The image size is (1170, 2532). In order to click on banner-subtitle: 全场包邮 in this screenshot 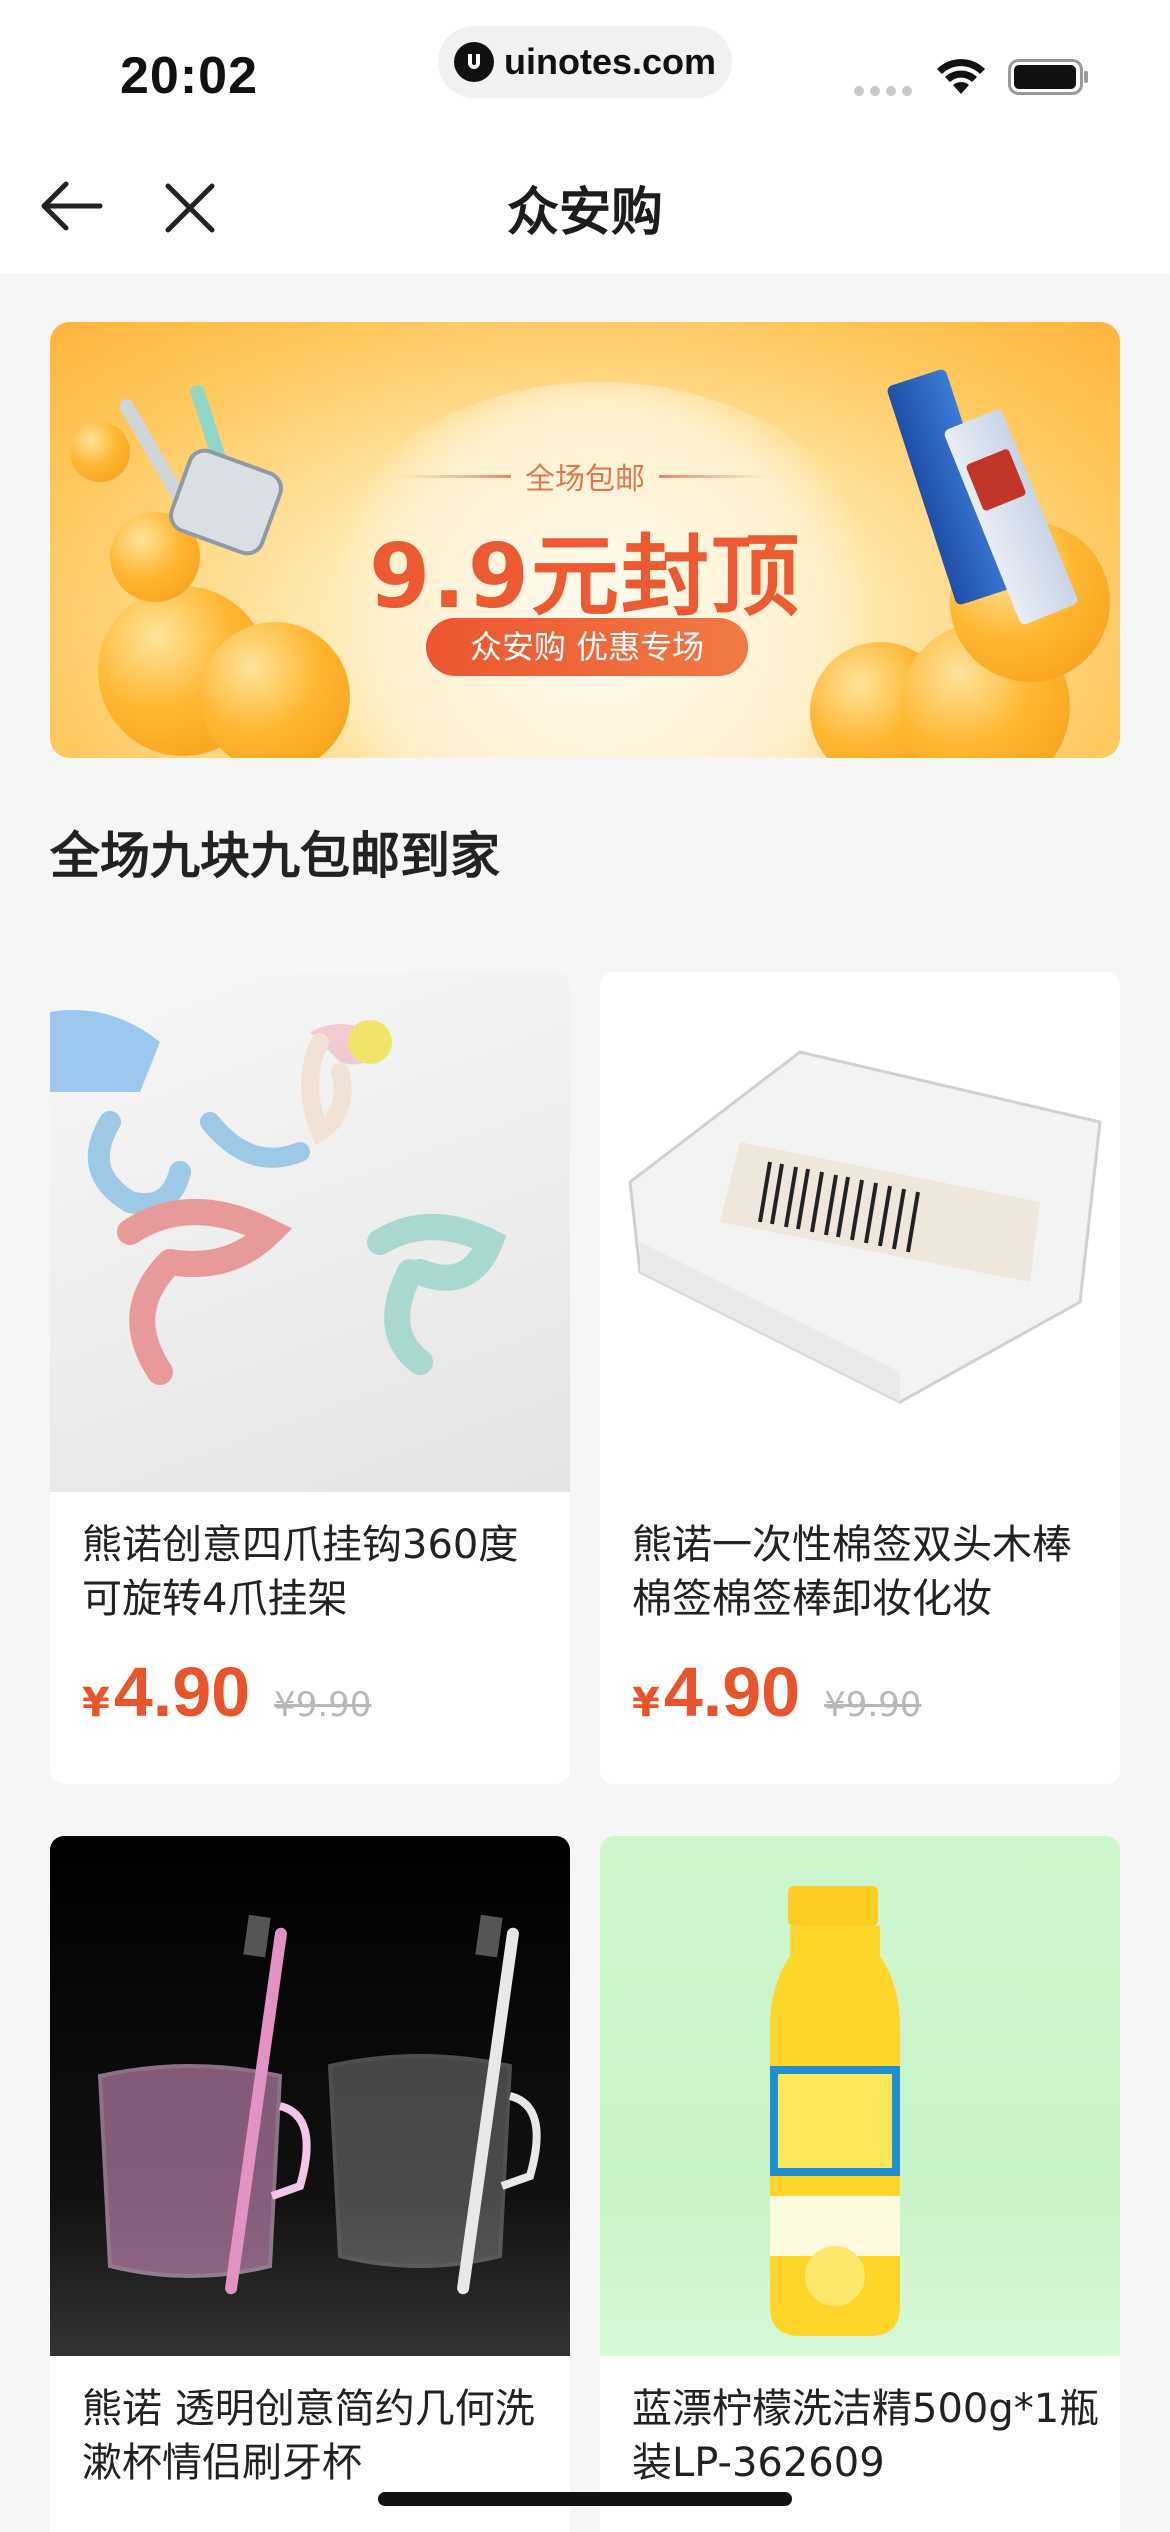, I will do `click(585, 479)`.